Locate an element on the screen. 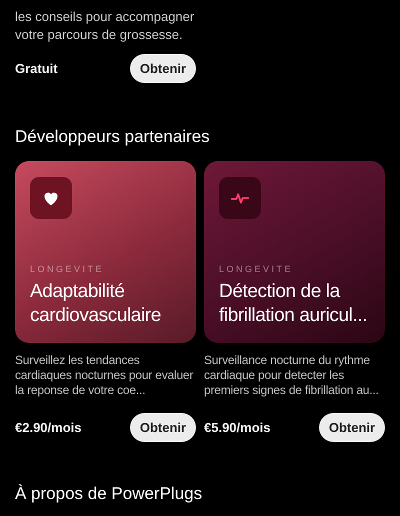  price-label: €2.90/mois is located at coordinates (48, 427).